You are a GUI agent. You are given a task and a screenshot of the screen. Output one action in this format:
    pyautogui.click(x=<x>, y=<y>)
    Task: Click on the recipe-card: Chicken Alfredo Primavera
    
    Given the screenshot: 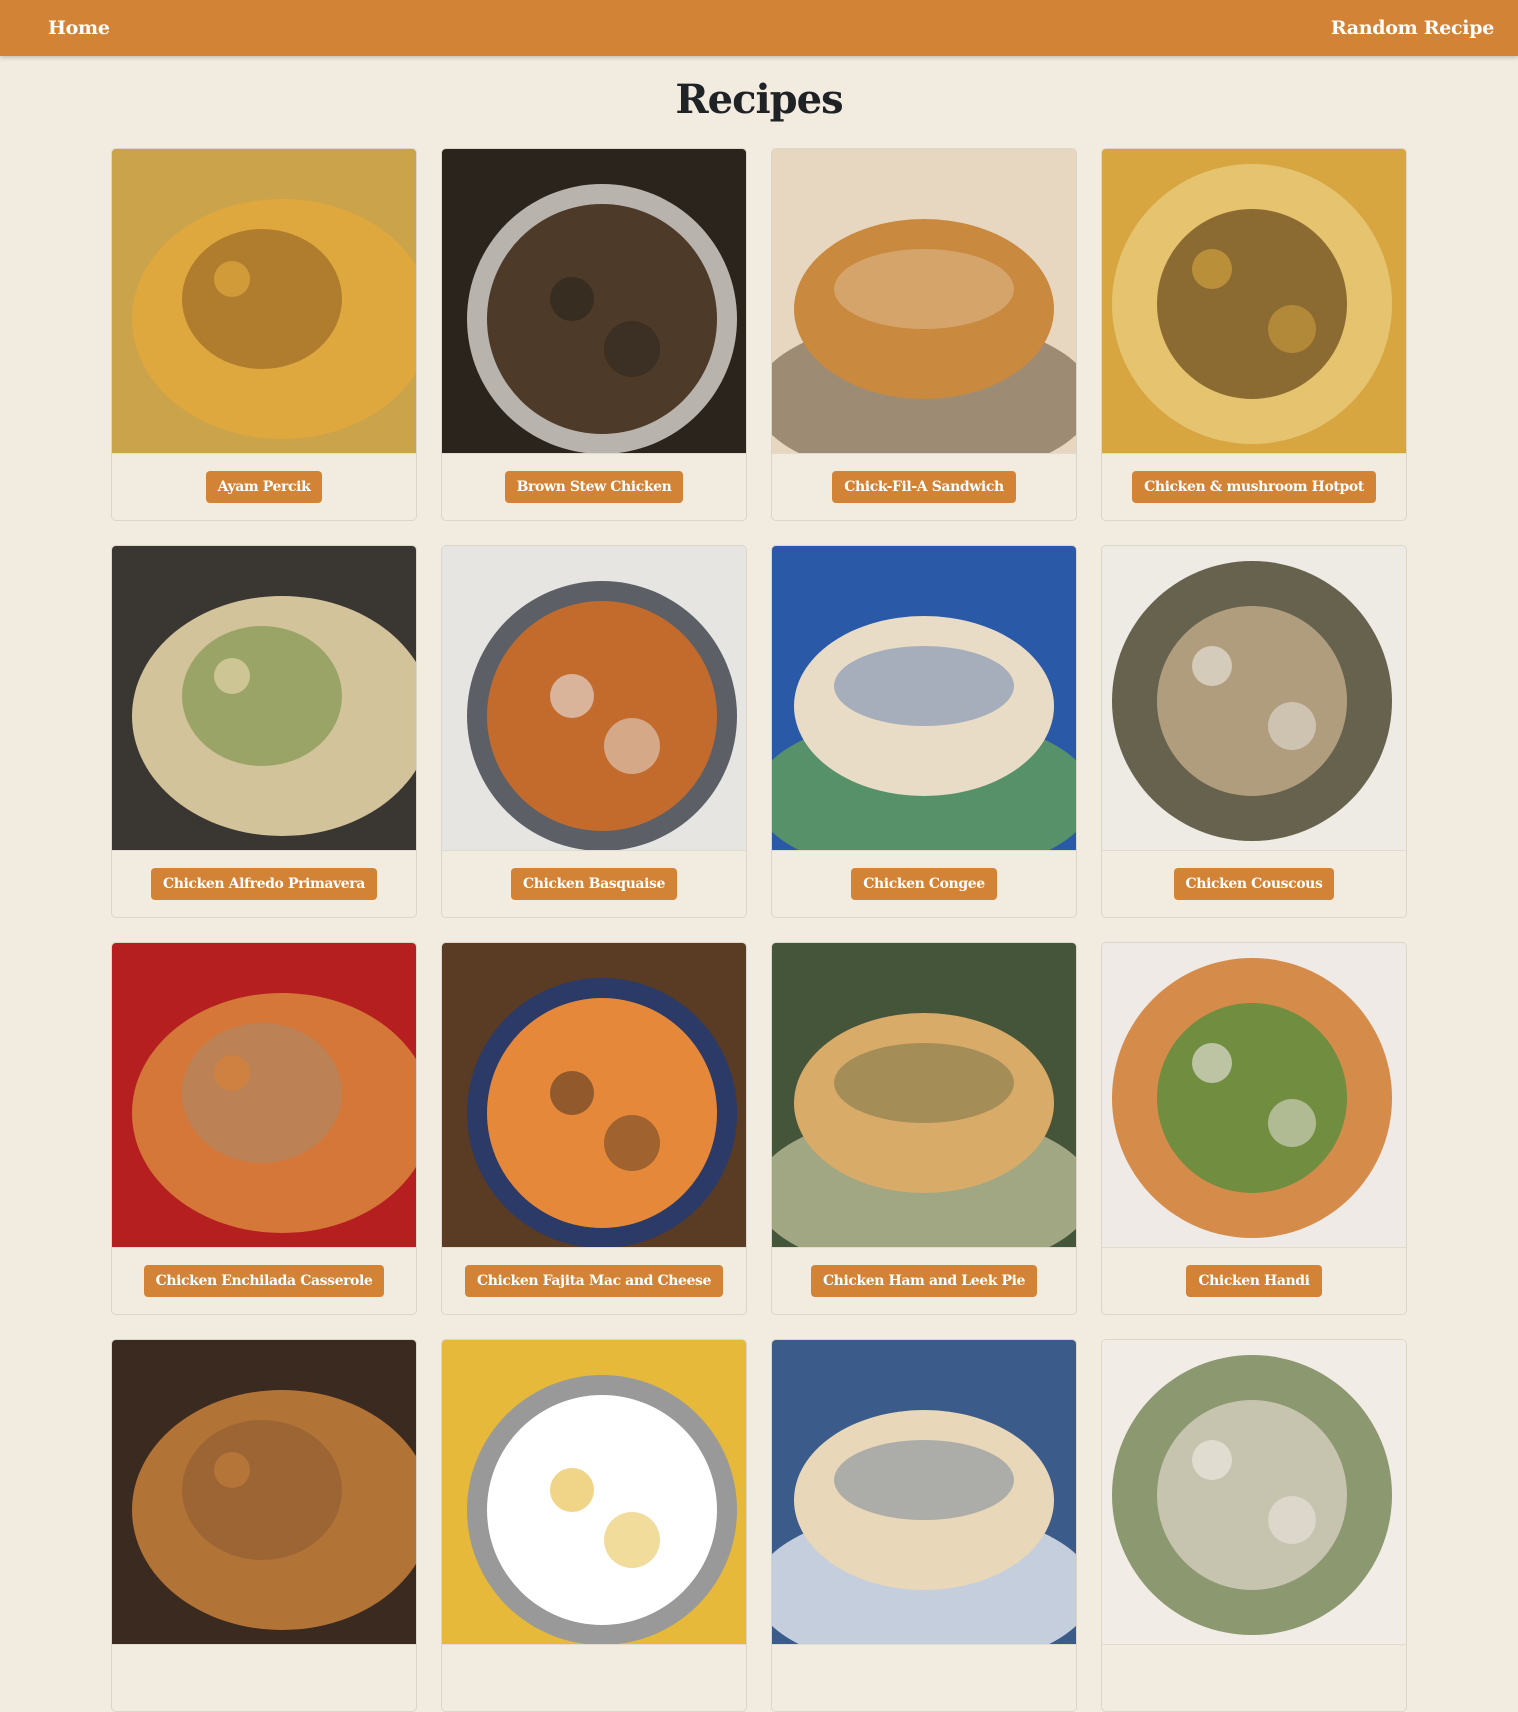 What is the action you would take?
    pyautogui.click(x=264, y=731)
    